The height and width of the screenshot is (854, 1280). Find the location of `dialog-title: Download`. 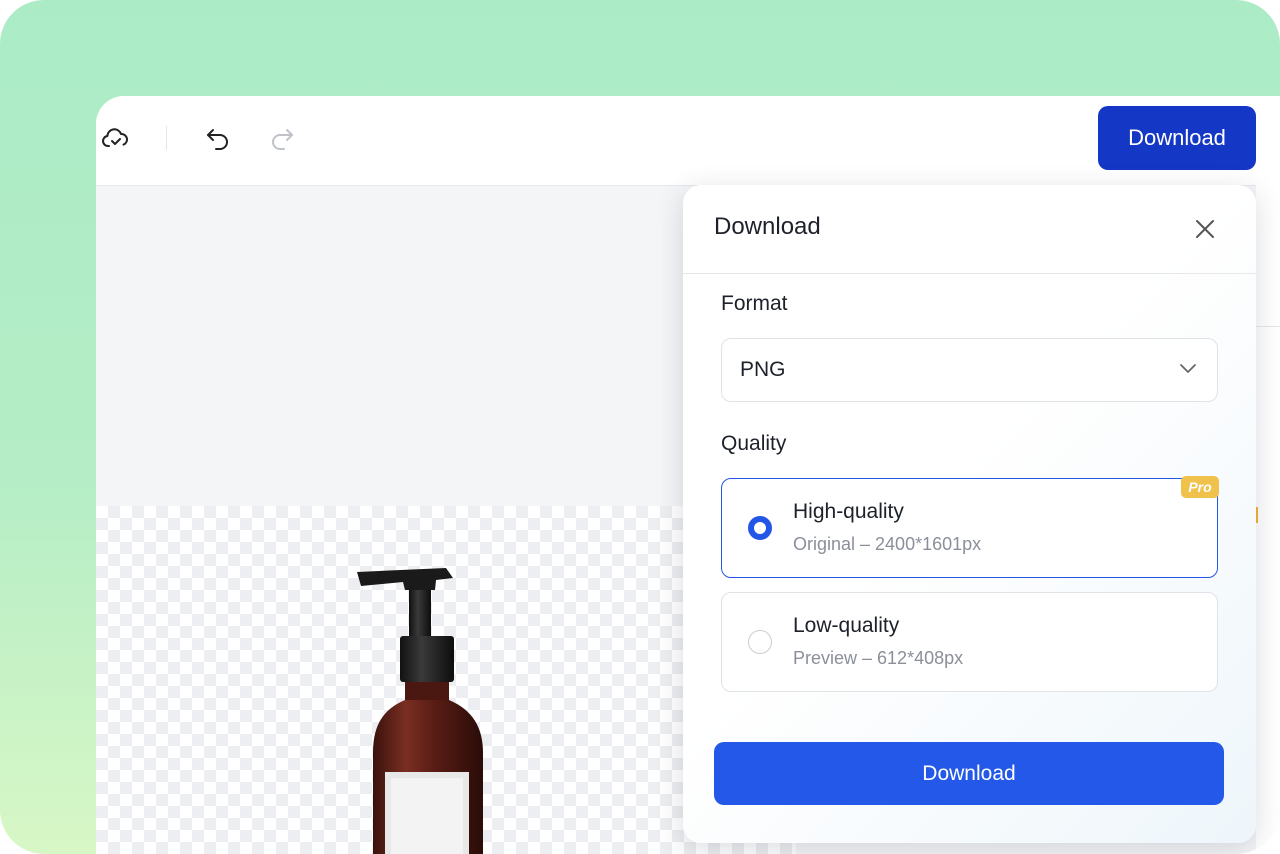

dialog-title: Download is located at coordinates (767, 226).